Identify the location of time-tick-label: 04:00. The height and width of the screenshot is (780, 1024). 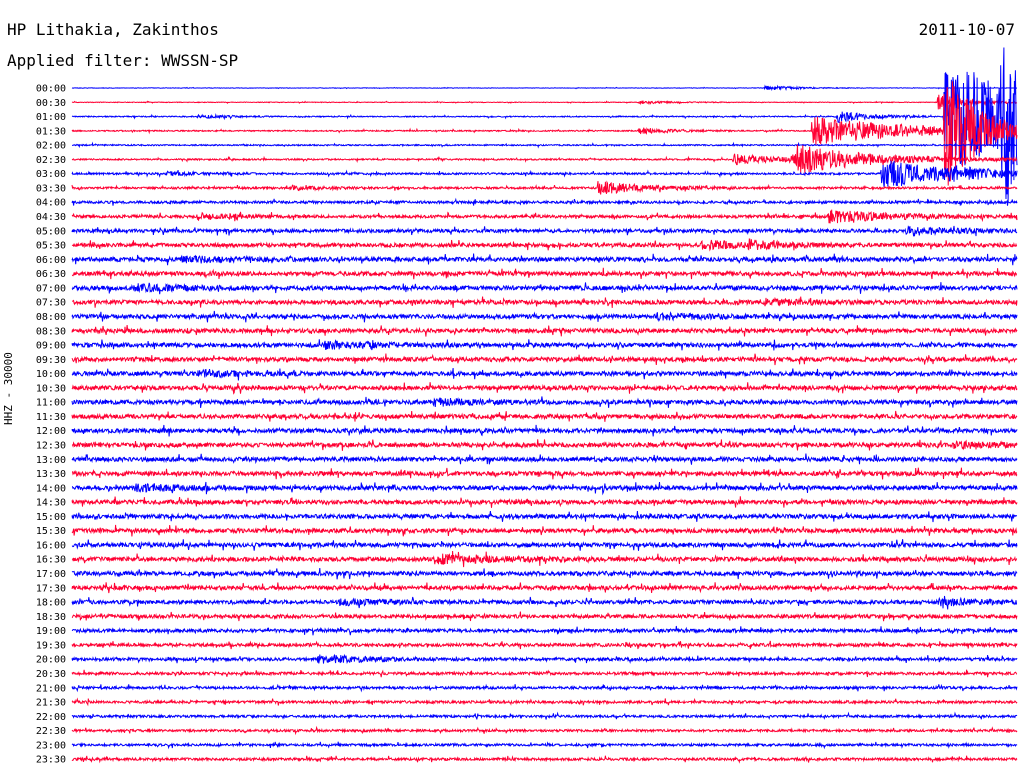
(51, 203).